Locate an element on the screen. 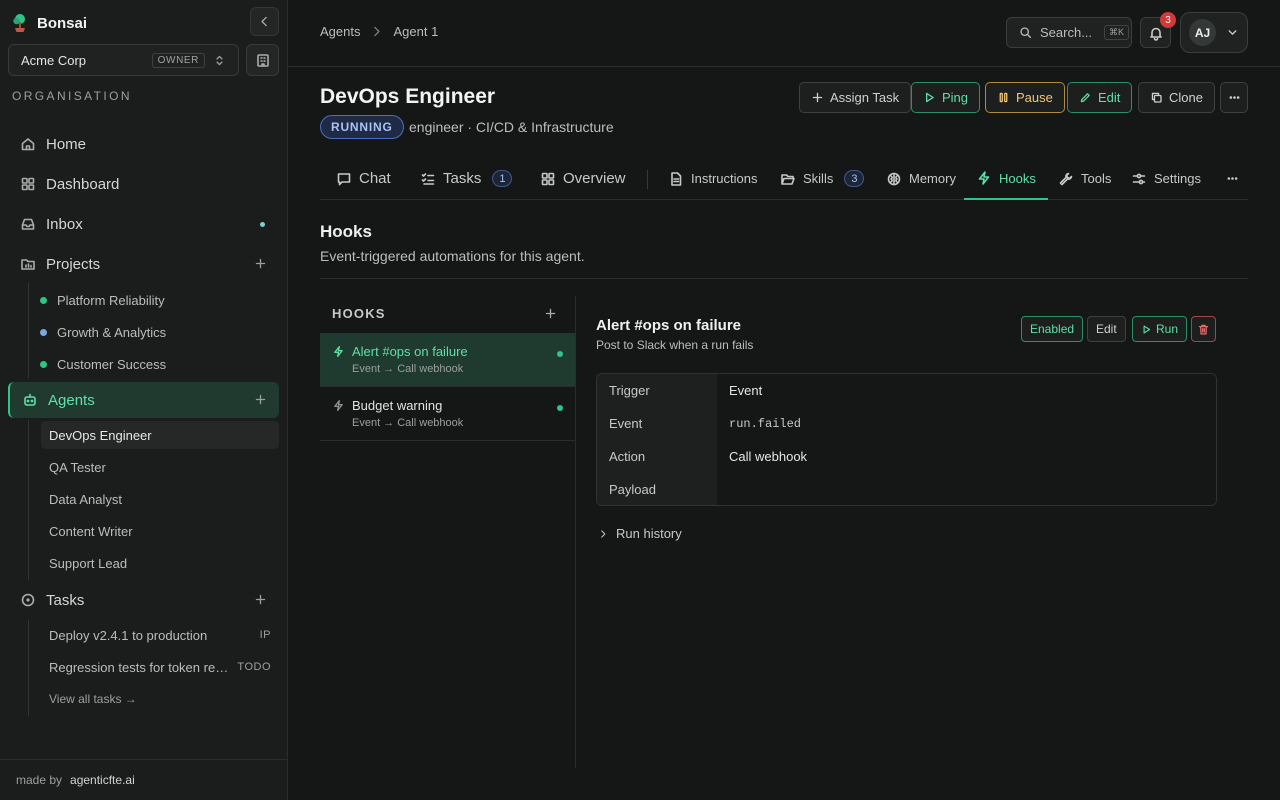  more-actions-button is located at coordinates (1234, 97).